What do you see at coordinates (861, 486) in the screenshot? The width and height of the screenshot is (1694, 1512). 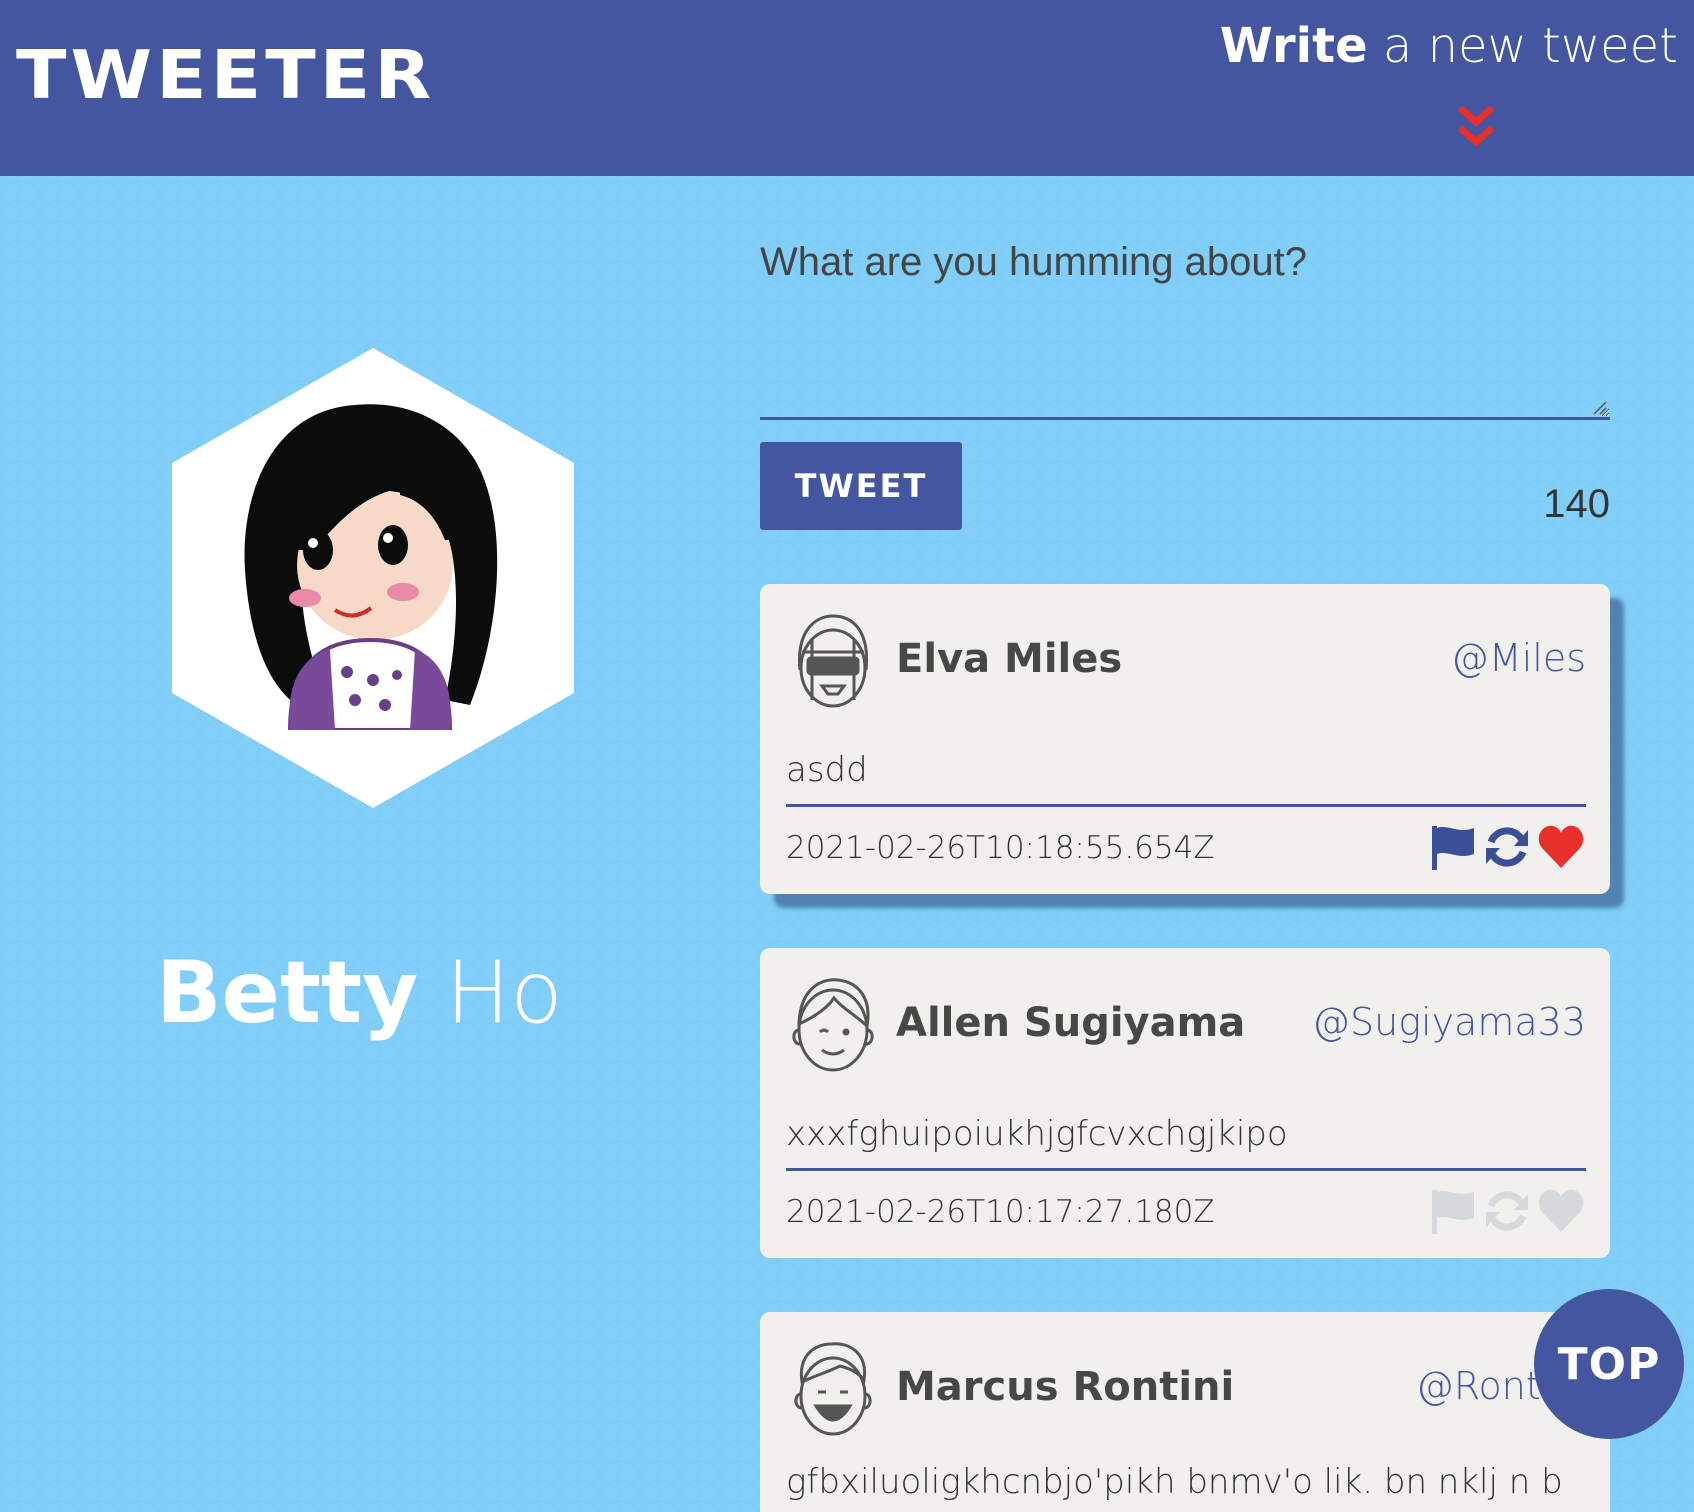 I see `tweet-button: TWEET` at bounding box center [861, 486].